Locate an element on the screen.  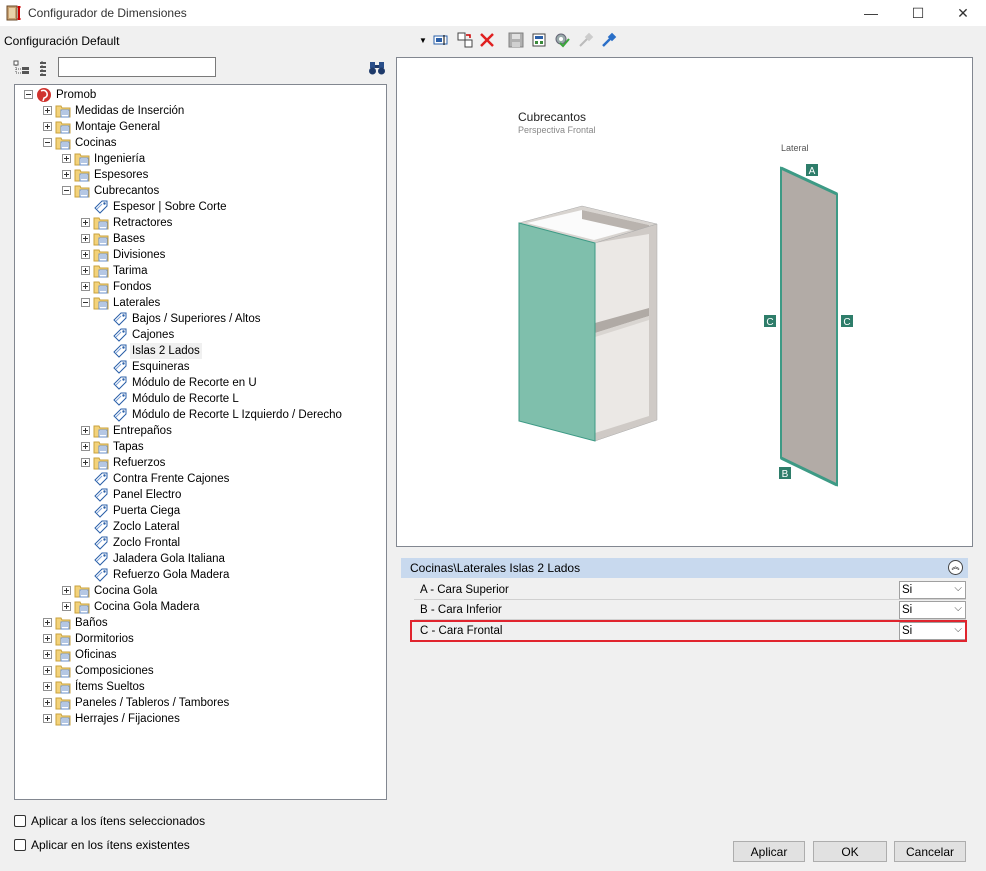
tree-node: Cocina Gola Madera is located at coordinates (200, 607).